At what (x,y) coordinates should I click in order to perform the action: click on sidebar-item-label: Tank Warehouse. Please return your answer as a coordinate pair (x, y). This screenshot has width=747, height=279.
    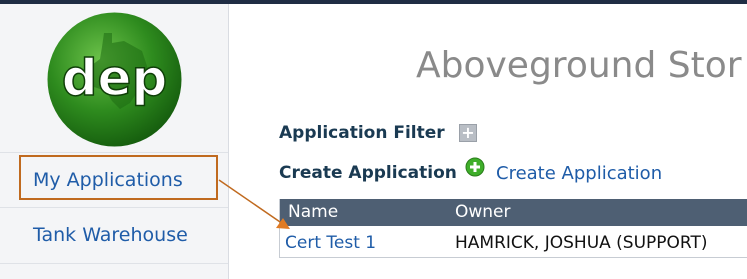
    Looking at the image, I should click on (110, 235).